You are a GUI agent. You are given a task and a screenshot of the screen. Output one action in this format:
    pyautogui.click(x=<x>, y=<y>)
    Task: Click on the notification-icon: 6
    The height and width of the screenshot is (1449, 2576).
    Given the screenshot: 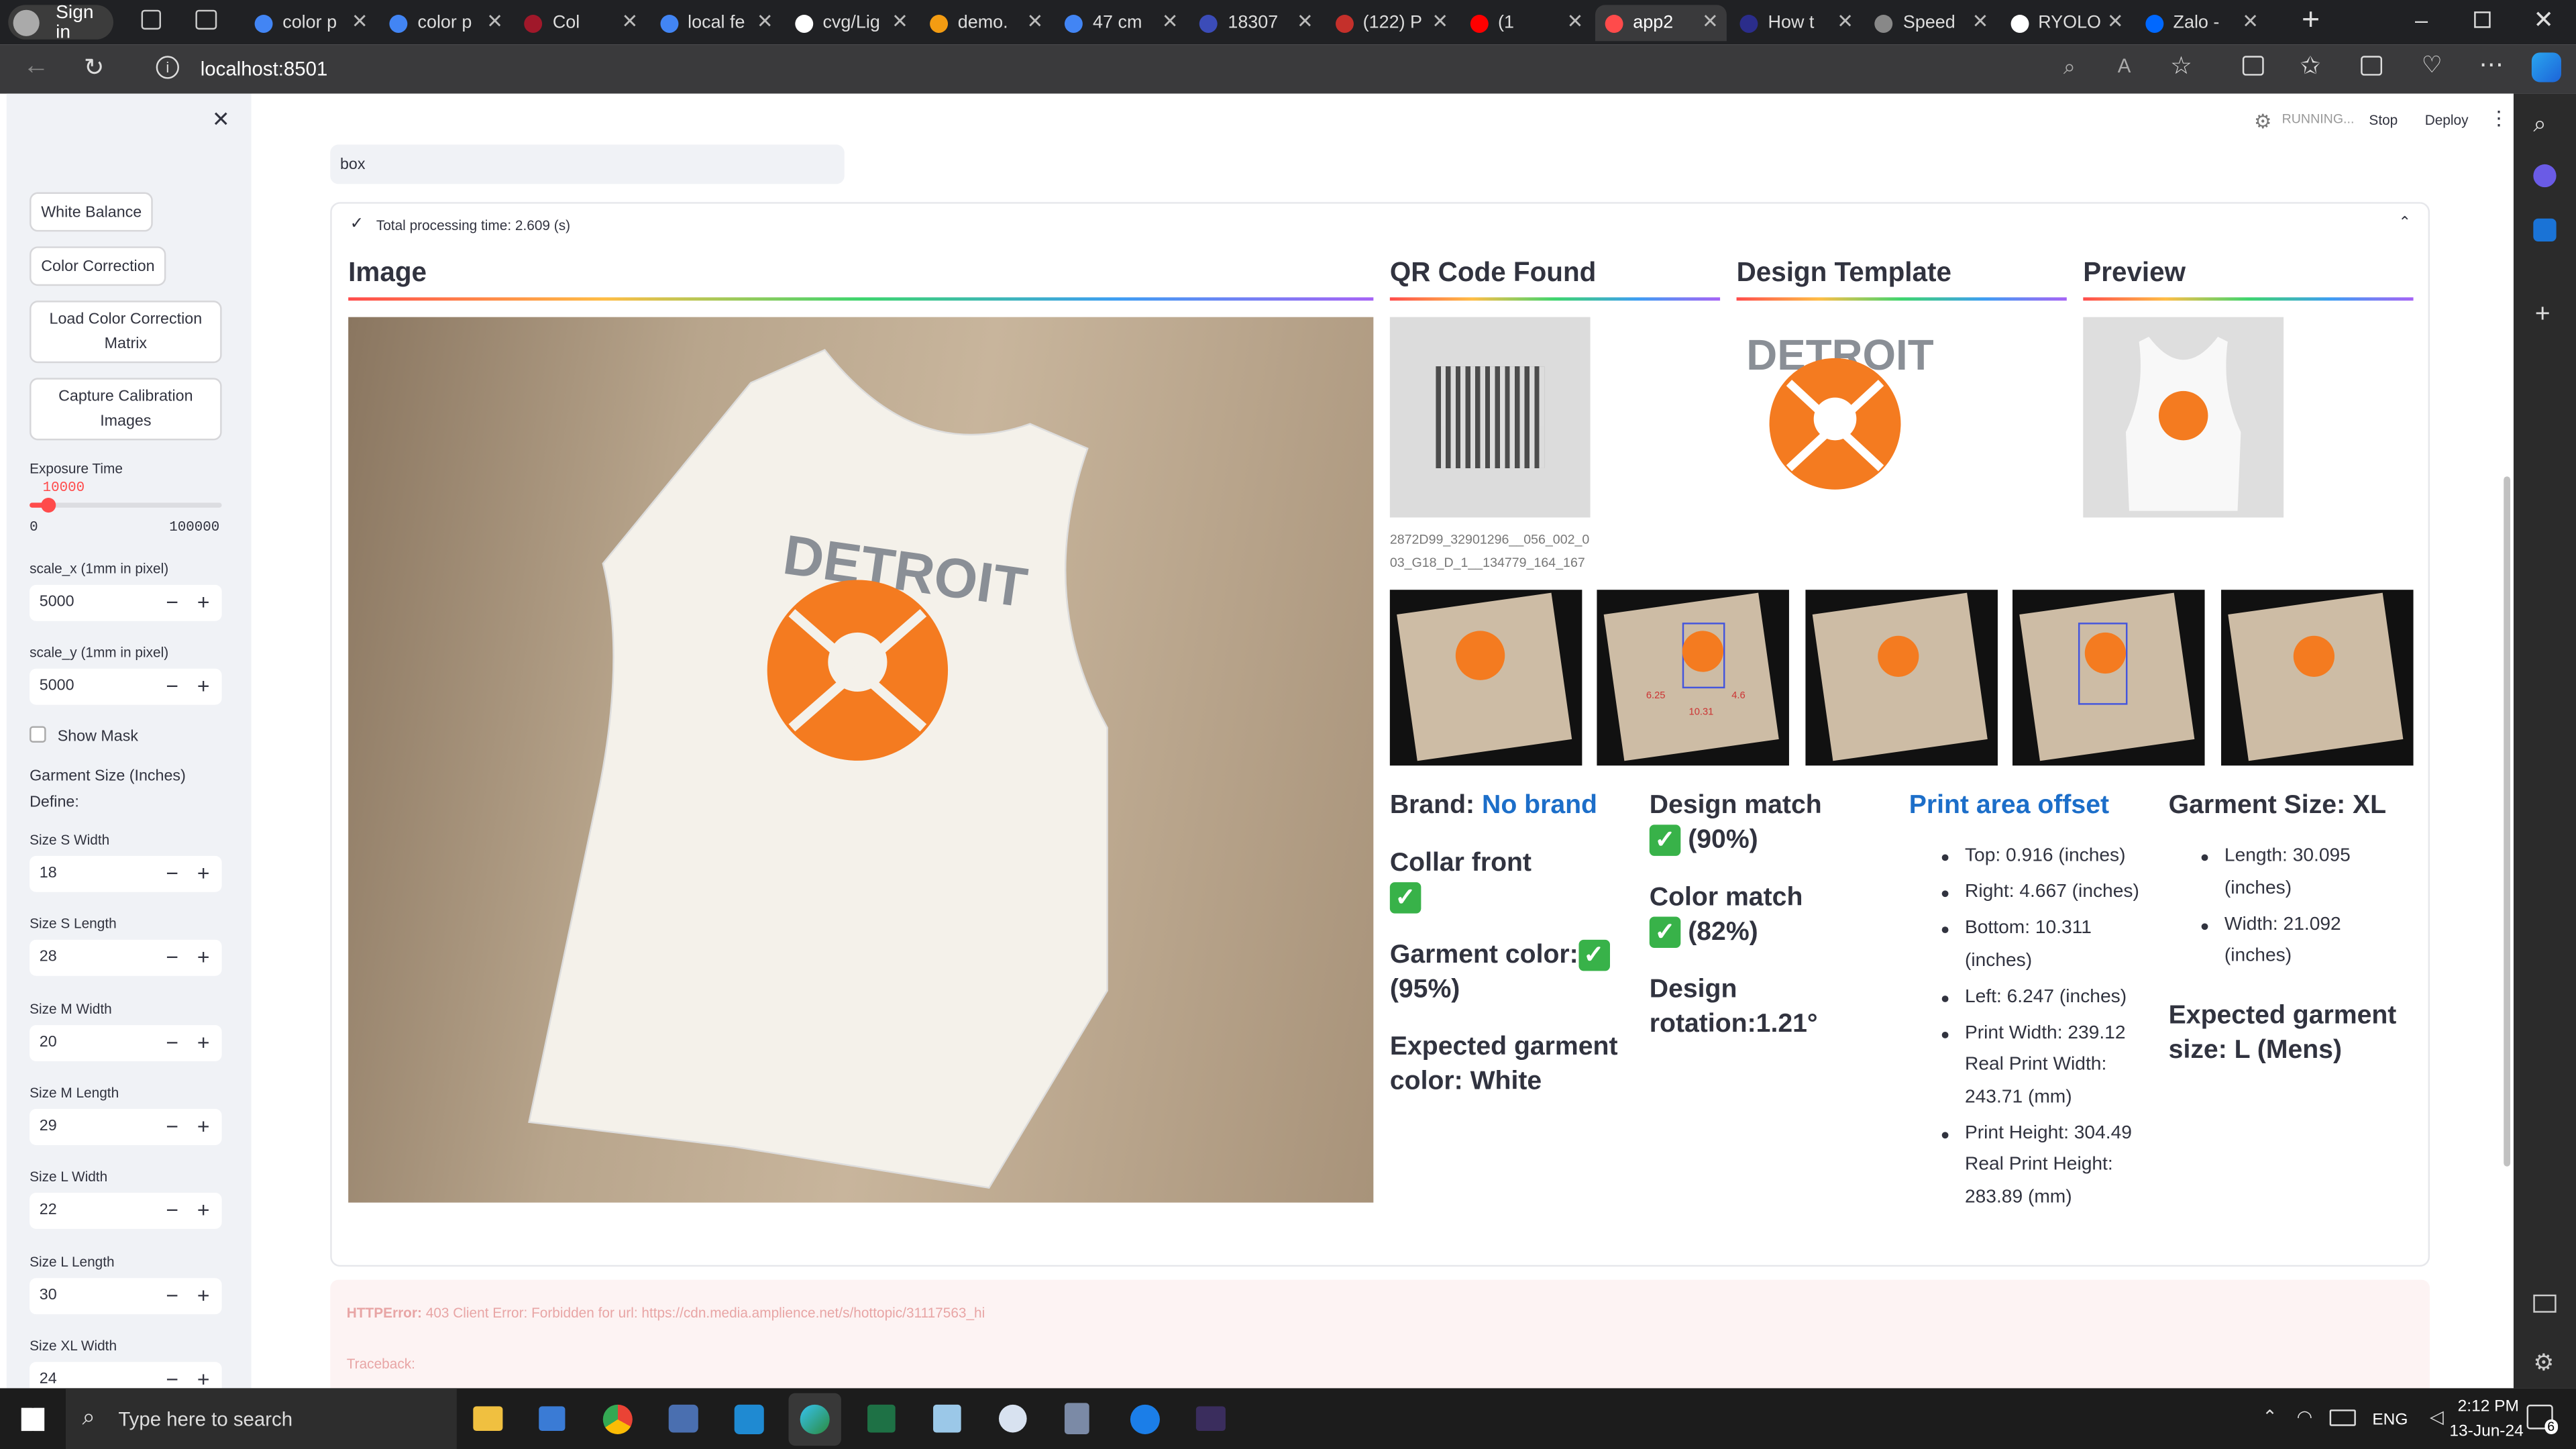 What is the action you would take?
    pyautogui.click(x=2542, y=1419)
    